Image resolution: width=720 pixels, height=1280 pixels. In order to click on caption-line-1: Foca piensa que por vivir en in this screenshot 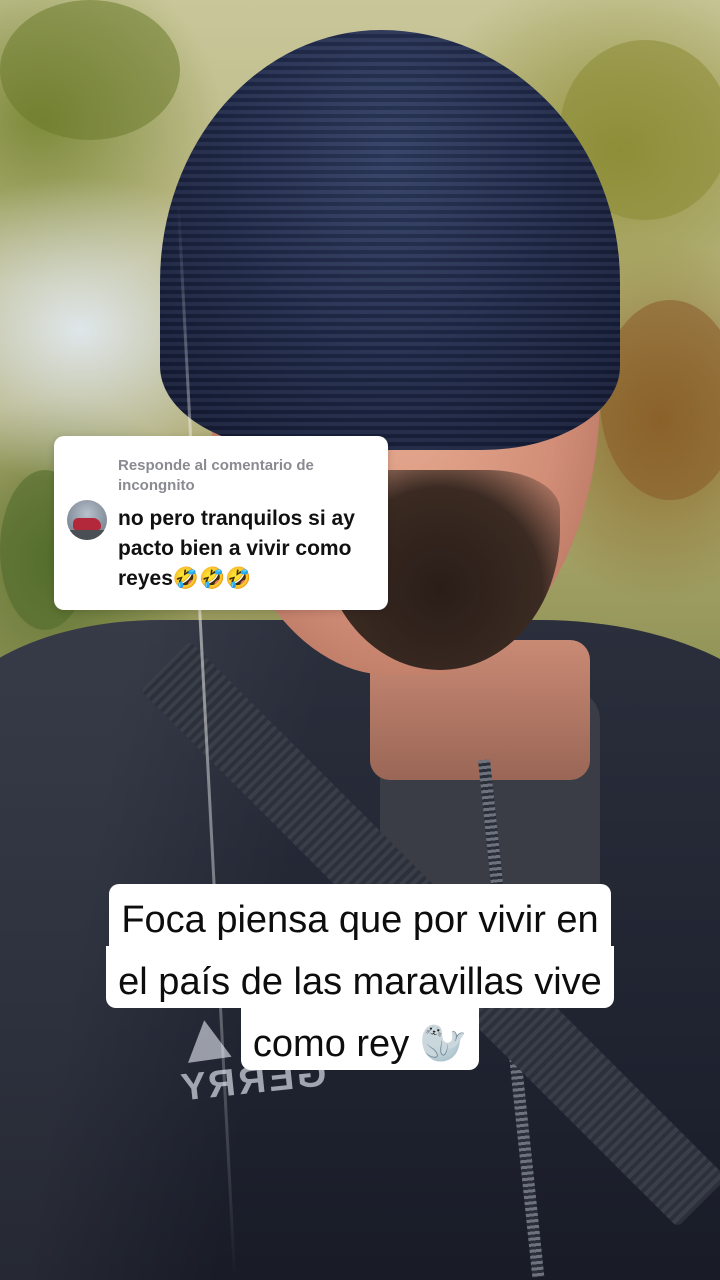, I will do `click(360, 915)`.